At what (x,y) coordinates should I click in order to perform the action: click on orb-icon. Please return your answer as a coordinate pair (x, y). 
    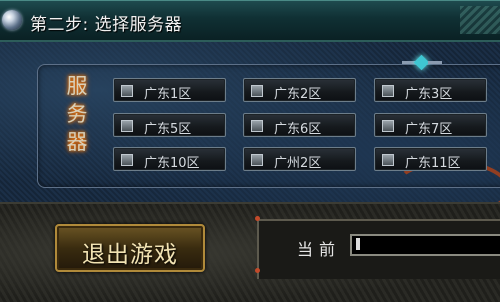
    Looking at the image, I should click on (12, 20).